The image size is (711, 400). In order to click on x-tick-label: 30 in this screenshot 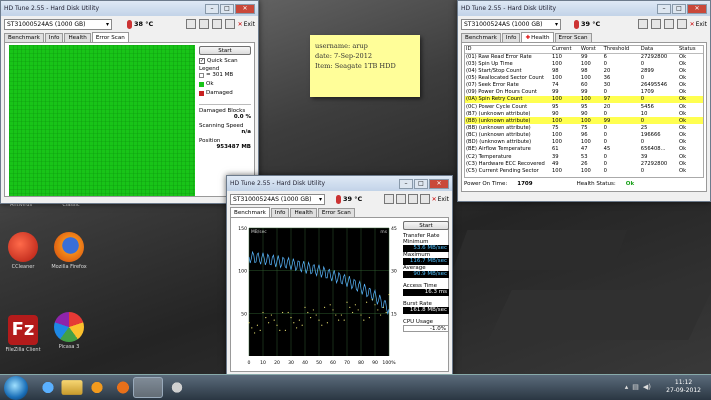, I will do `click(291, 363)`.